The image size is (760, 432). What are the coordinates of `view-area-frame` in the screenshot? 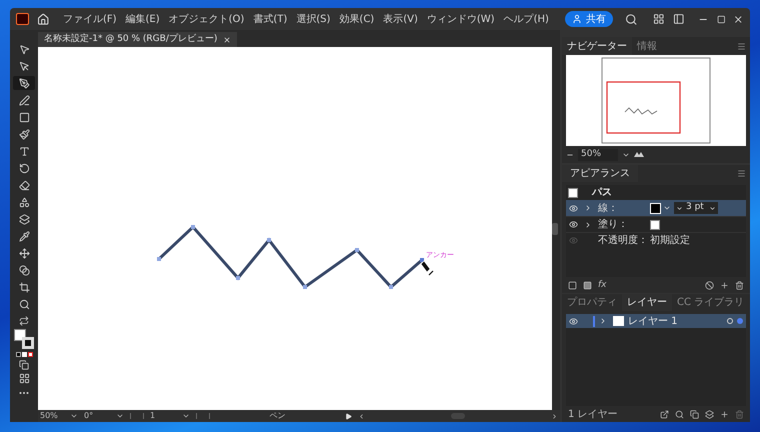 It's located at (643, 107).